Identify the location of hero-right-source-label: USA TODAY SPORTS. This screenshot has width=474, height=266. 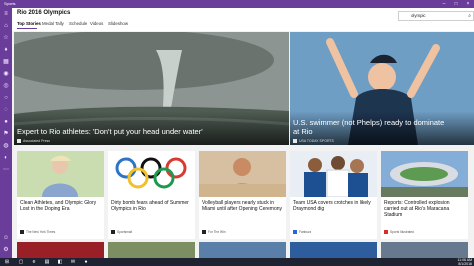
(316, 140).